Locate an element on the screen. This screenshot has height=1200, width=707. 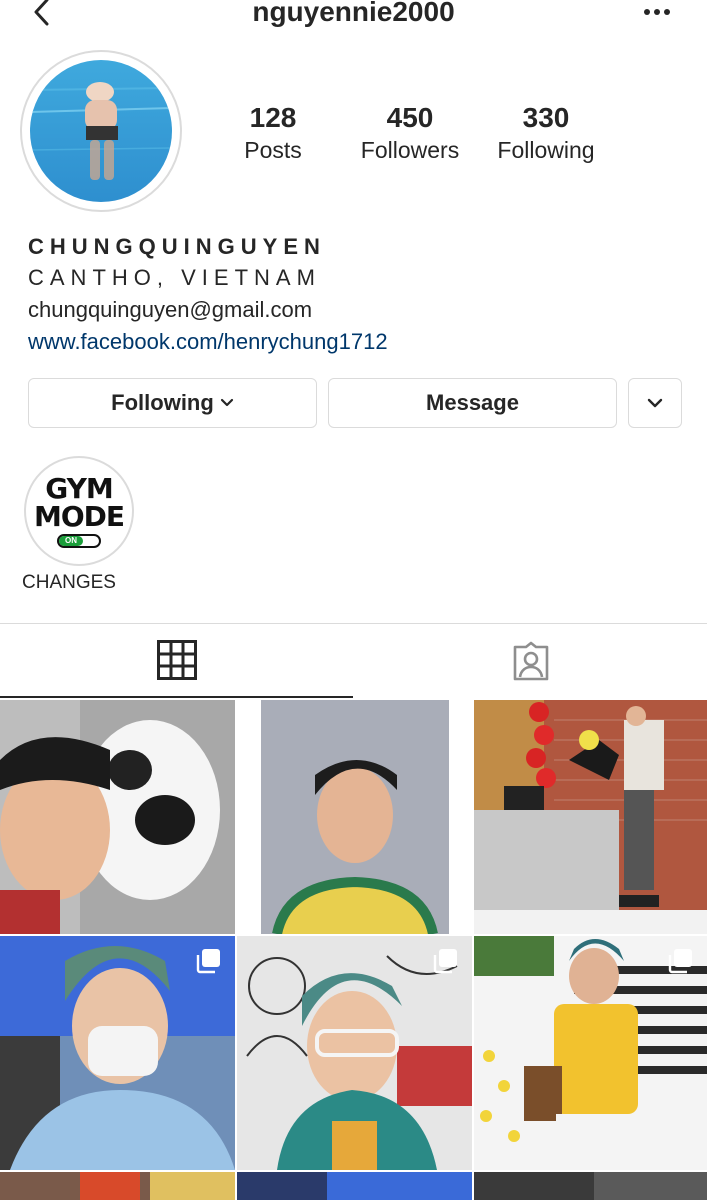
following-count: 330 Following is located at coordinates (546, 132).